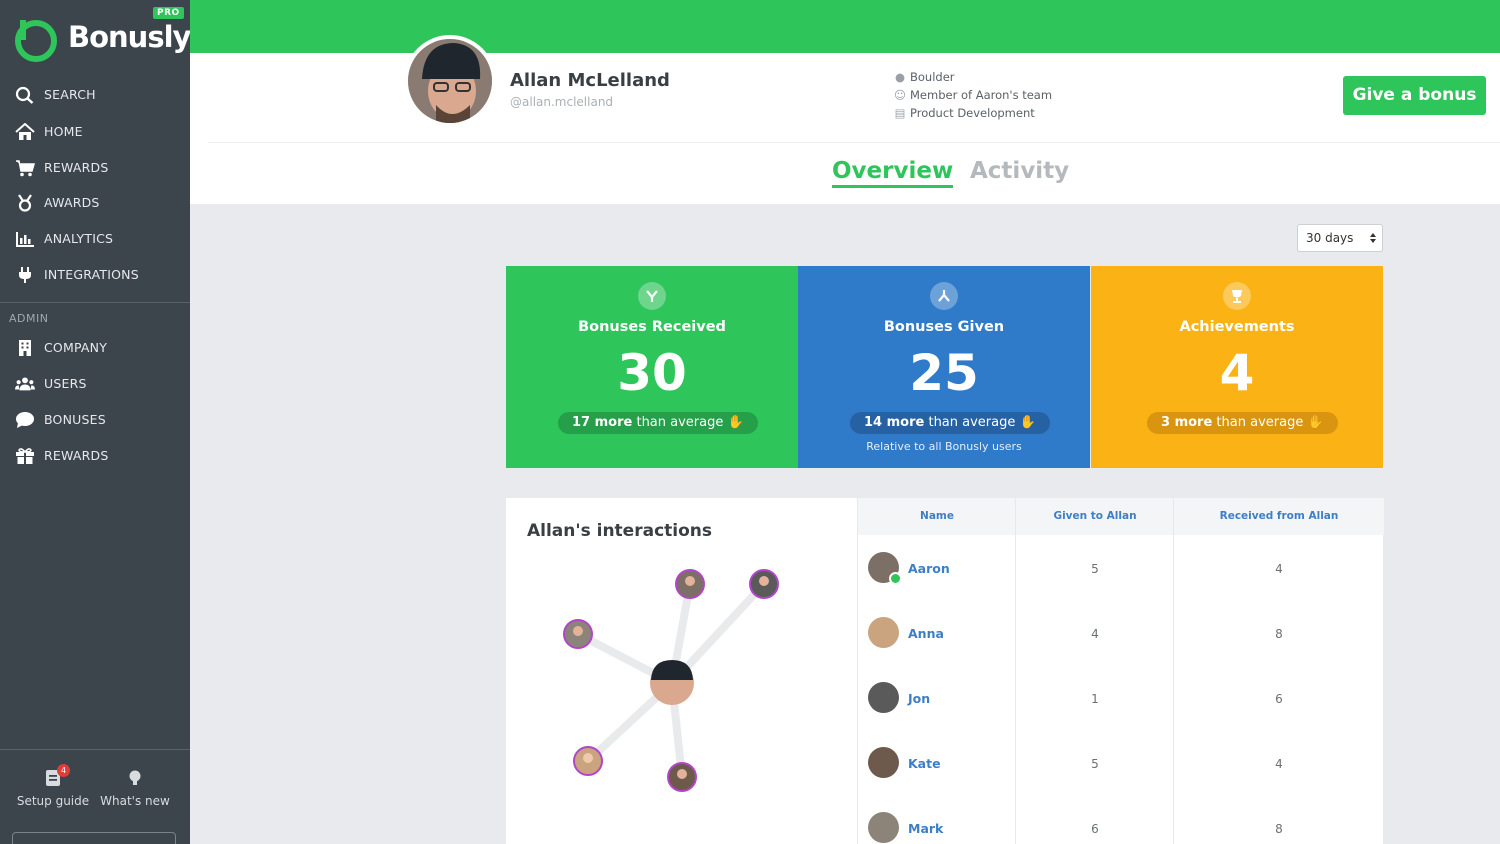 This screenshot has height=844, width=1500. I want to click on card-value: 25, so click(944, 373).